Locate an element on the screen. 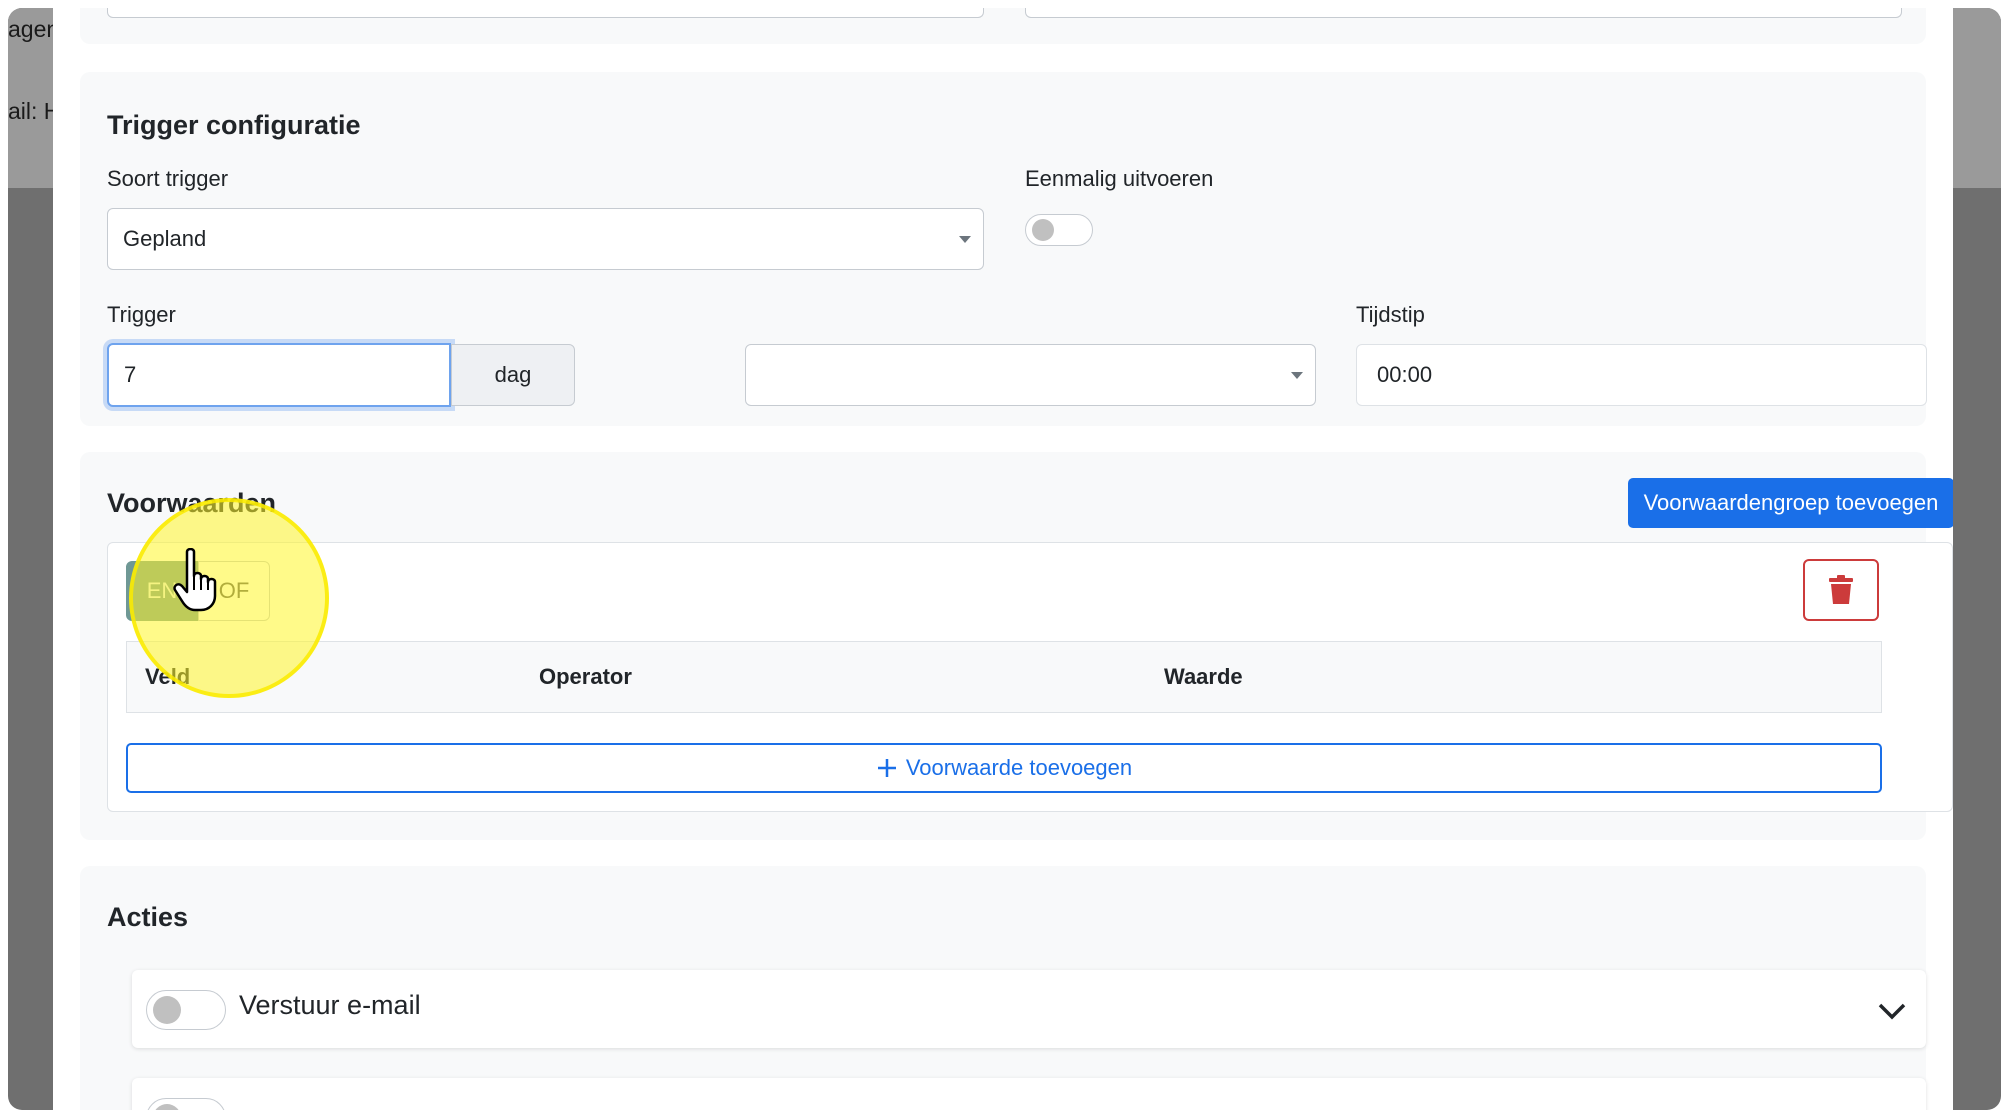  column-header-value: Waarde is located at coordinates (1203, 676).